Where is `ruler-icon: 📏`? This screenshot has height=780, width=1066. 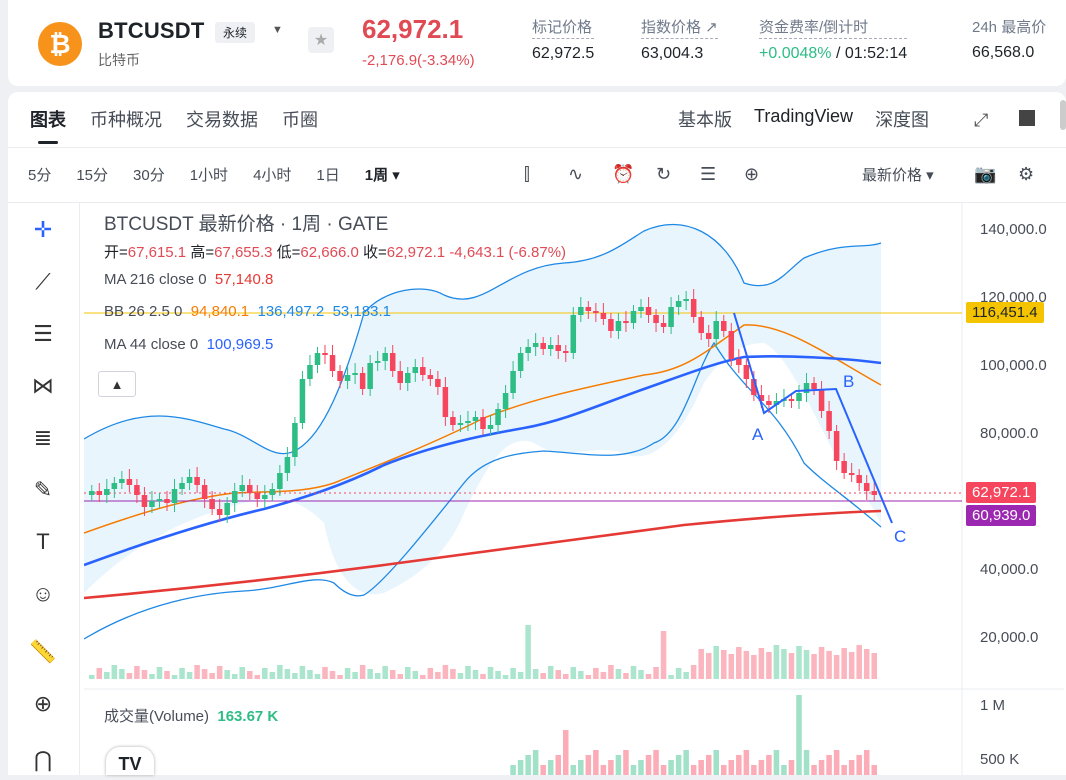 ruler-icon: 📏 is located at coordinates (43, 652).